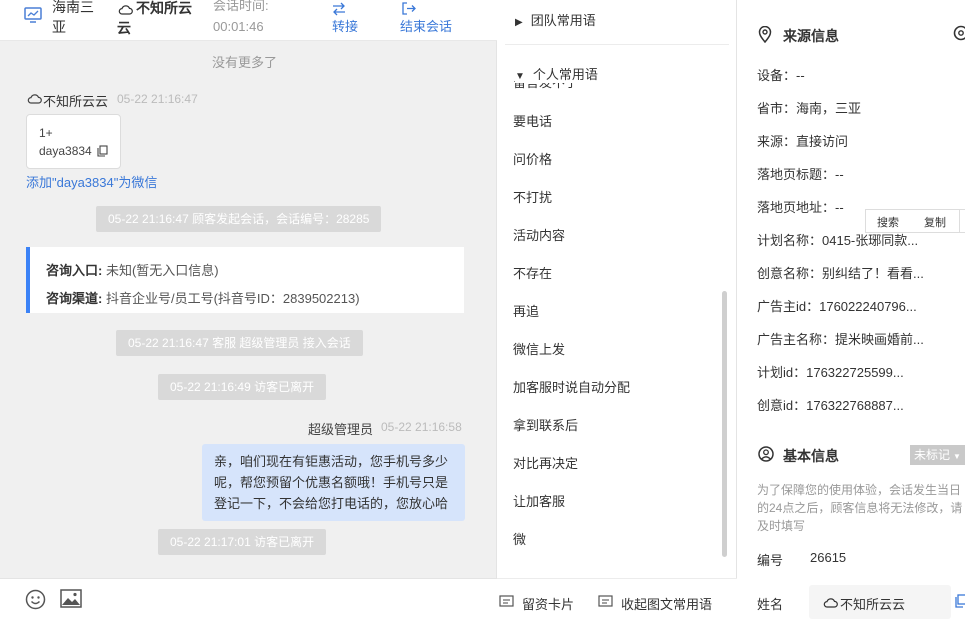  Describe the element at coordinates (160, 270) in the screenshot. I see `entry-value: 未知(暂无入口信息)` at that location.